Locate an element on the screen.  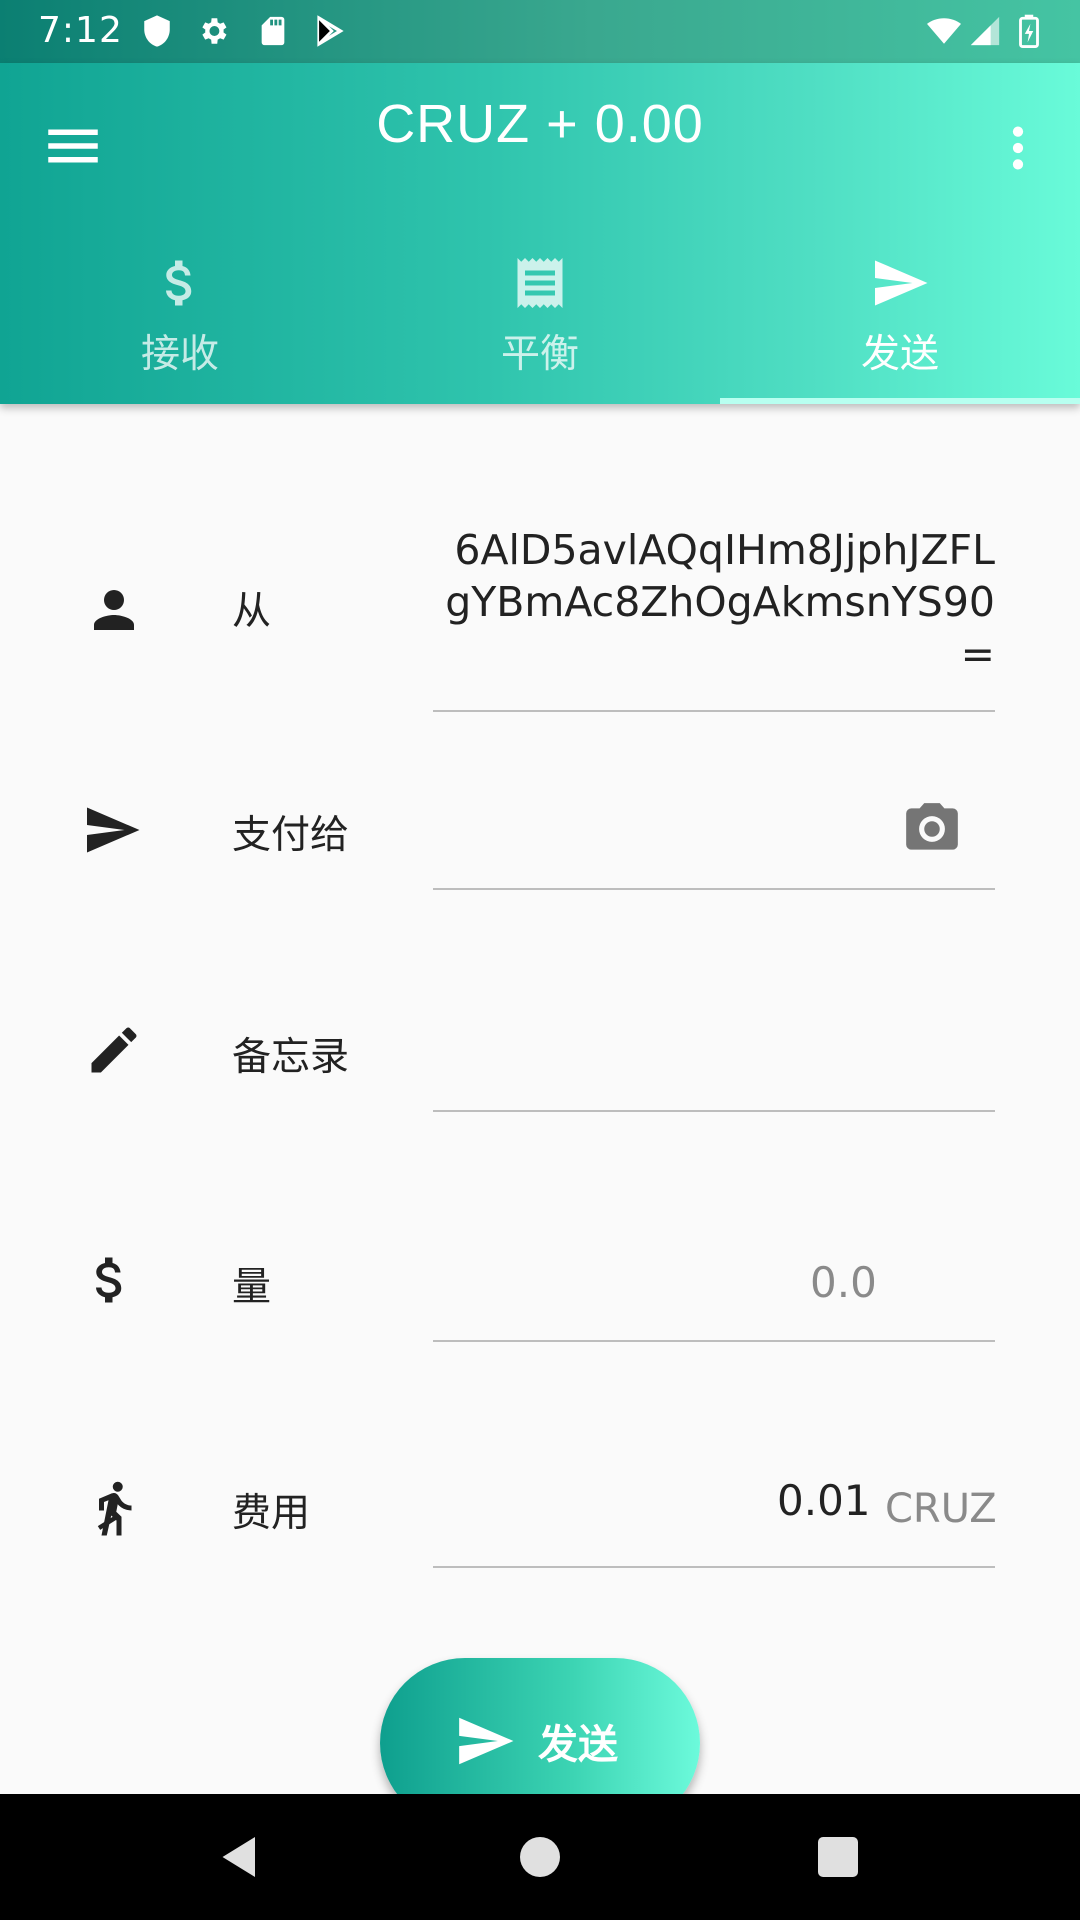
camera-icon is located at coordinates (932, 829).